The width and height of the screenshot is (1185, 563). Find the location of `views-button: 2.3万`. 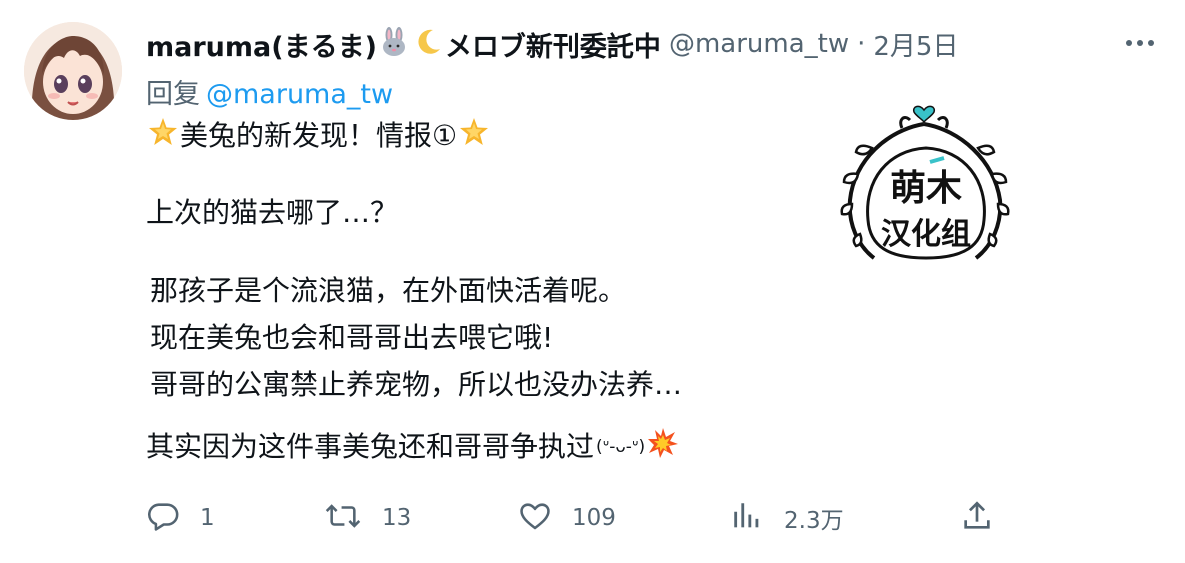

views-button: 2.3万 is located at coordinates (787, 518).